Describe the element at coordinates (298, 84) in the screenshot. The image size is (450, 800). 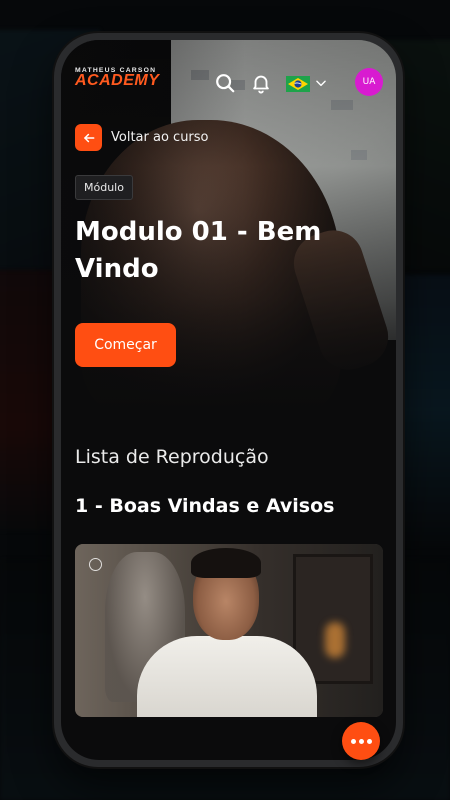
I see `brazil-flag-icon` at that location.